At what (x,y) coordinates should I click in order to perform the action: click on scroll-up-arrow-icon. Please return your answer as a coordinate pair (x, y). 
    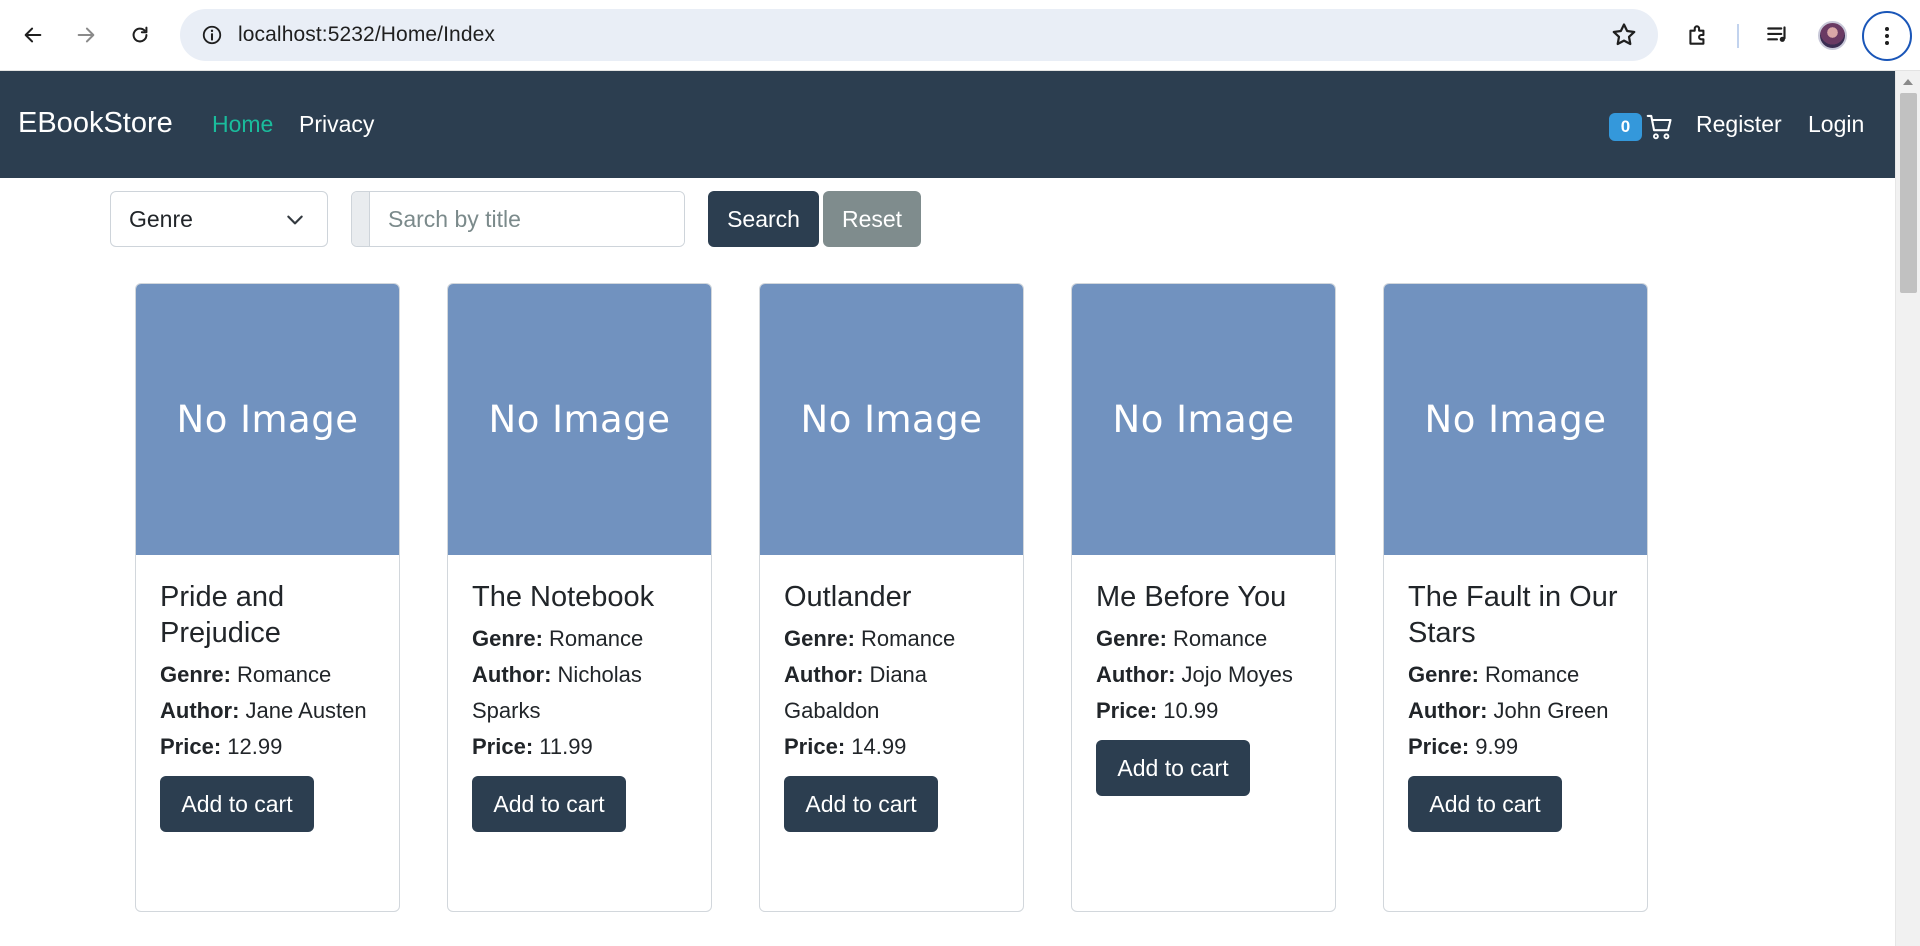
    Looking at the image, I should click on (1908, 82).